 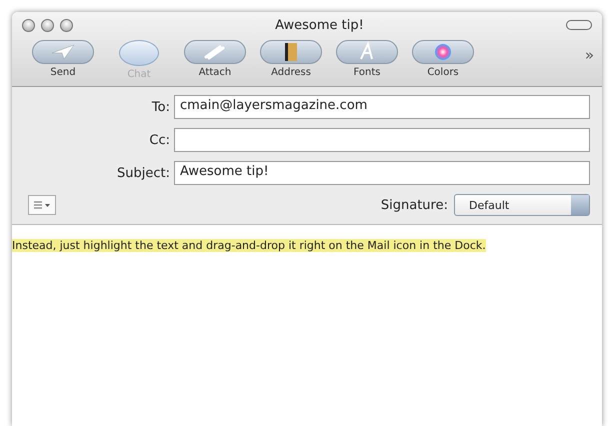 What do you see at coordinates (139, 53) in the screenshot?
I see `chat-bubble-icon` at bounding box center [139, 53].